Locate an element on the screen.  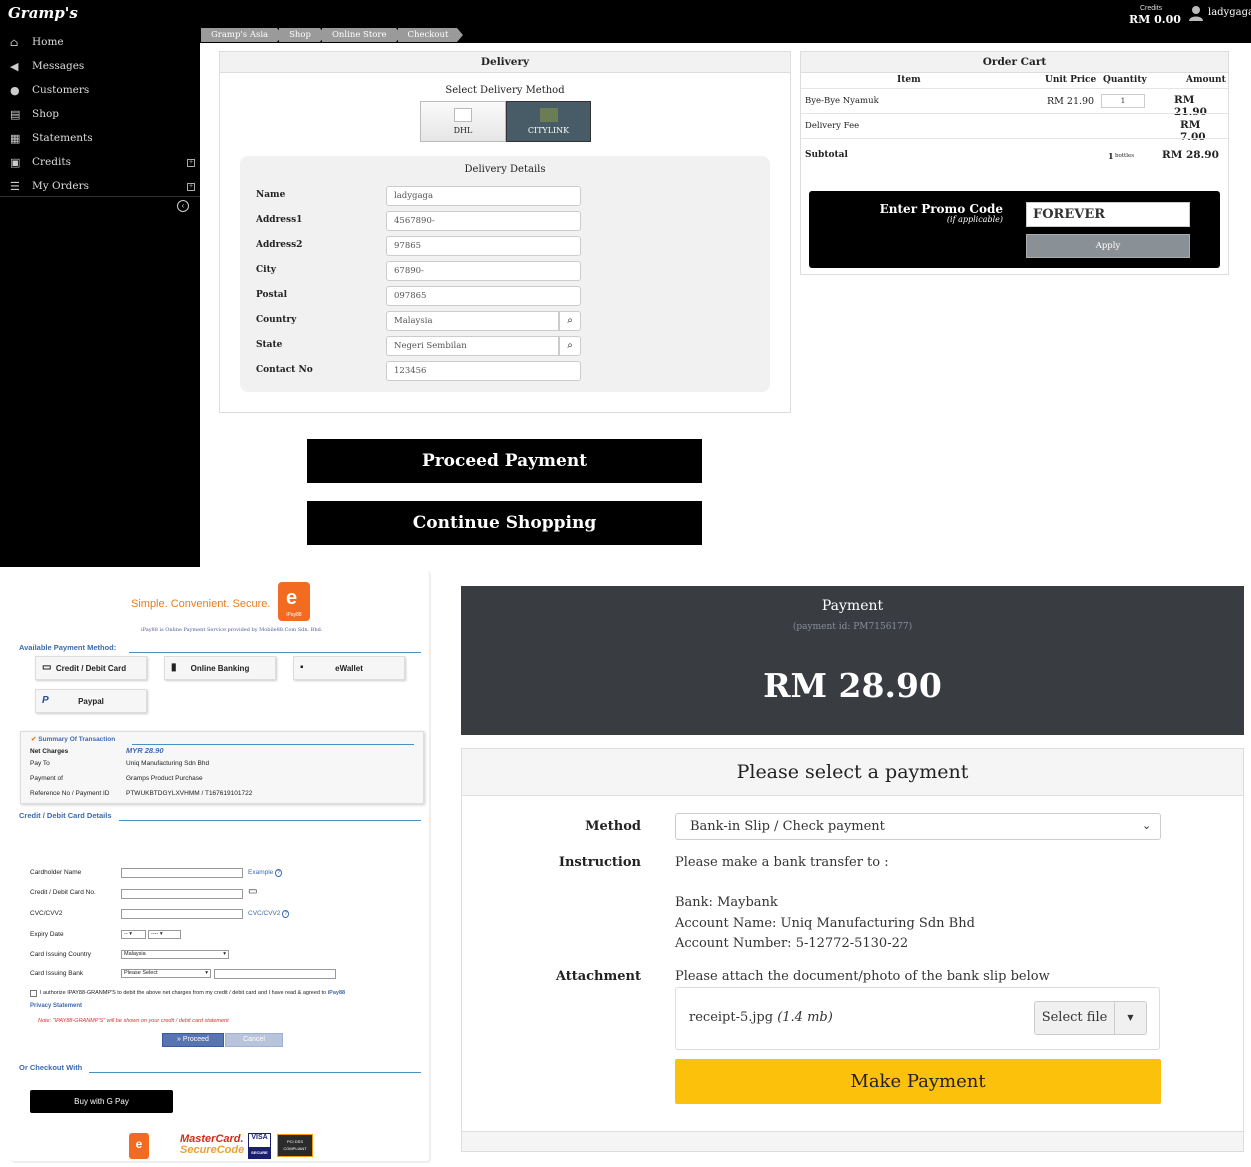
gramps-logo: Gramp's is located at coordinates (43, 13).